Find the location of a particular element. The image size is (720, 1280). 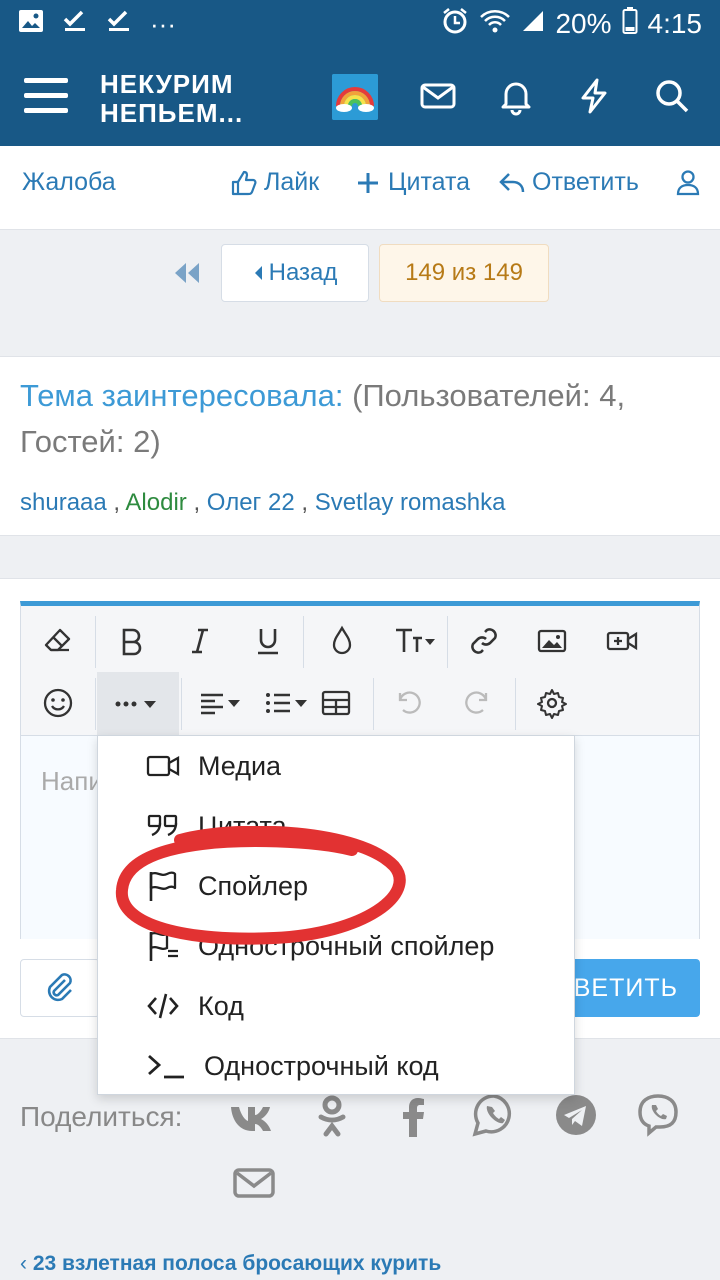

breadcrumb: ‹ 23 взлетная полоса бросающих курить is located at coordinates (230, 1264).